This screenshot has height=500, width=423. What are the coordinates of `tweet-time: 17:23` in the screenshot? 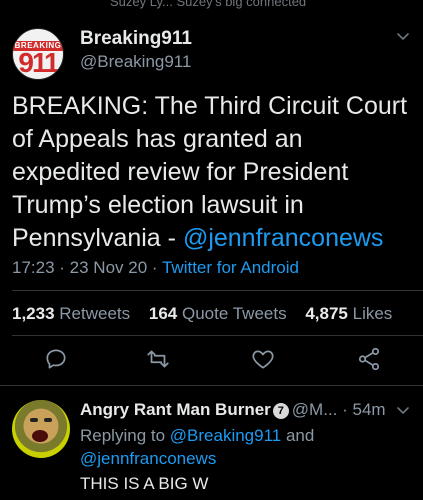 It's located at (33, 267).